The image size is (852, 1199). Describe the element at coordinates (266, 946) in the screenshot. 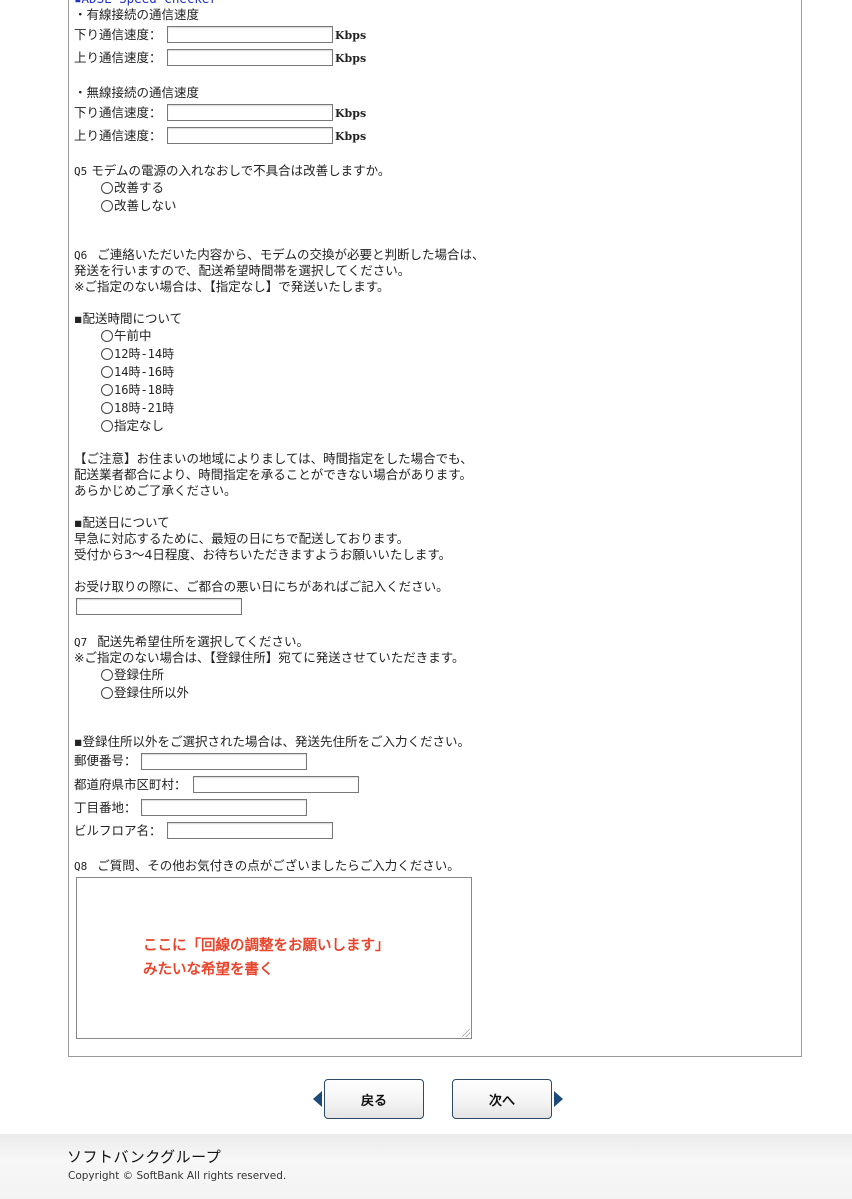

I see `annotation-line1: ここに「回線の調整をお願いします」` at that location.